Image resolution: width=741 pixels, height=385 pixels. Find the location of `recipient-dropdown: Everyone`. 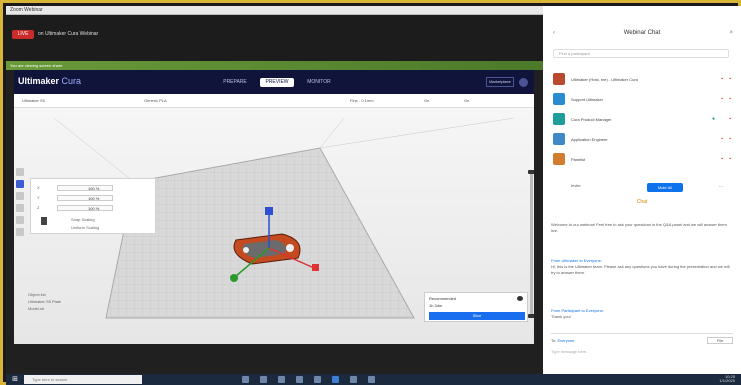

recipient-dropdown: Everyone is located at coordinates (565, 340).